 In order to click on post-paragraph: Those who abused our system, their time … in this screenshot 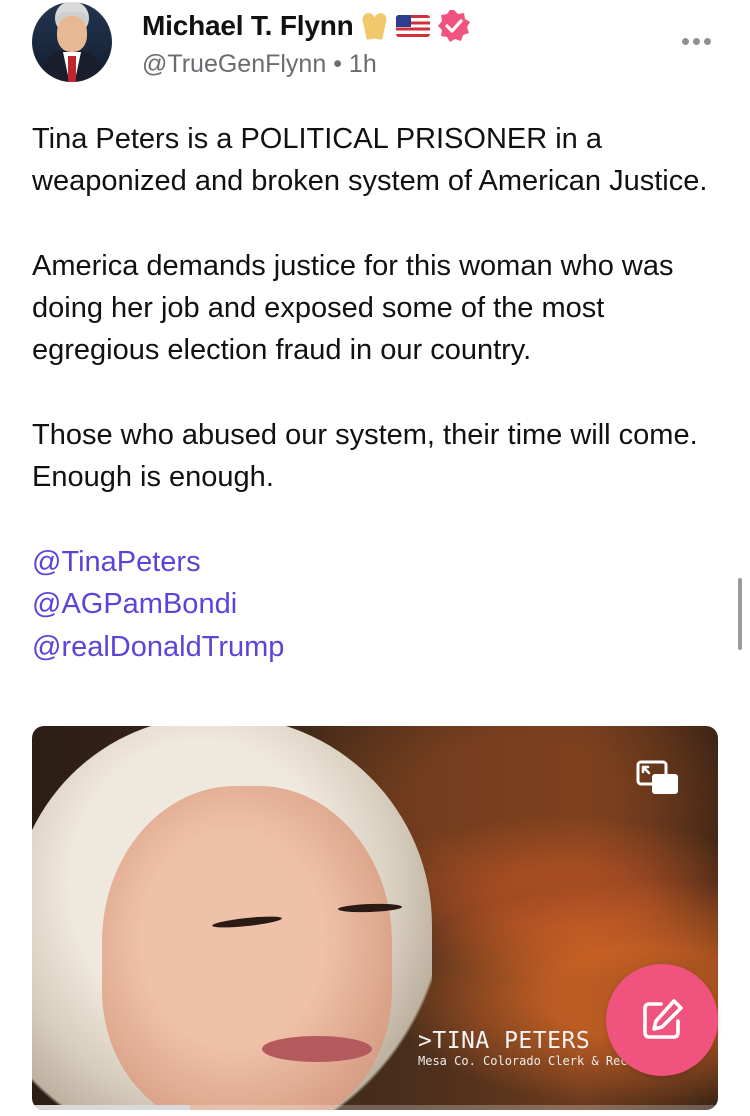, I will do `click(365, 456)`.